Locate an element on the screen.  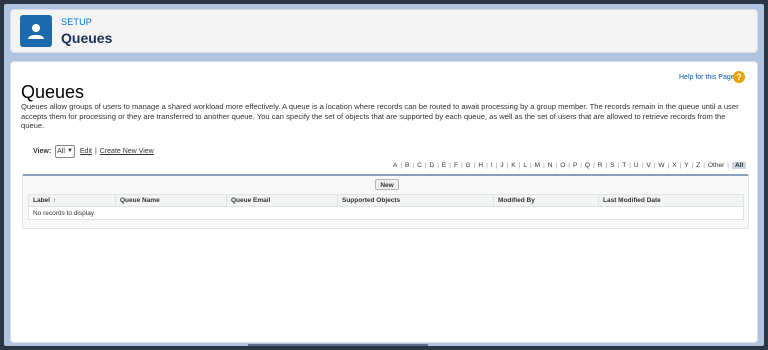
view-selector-row: View: All ▼ Edit | Create New View is located at coordinates (93, 151).